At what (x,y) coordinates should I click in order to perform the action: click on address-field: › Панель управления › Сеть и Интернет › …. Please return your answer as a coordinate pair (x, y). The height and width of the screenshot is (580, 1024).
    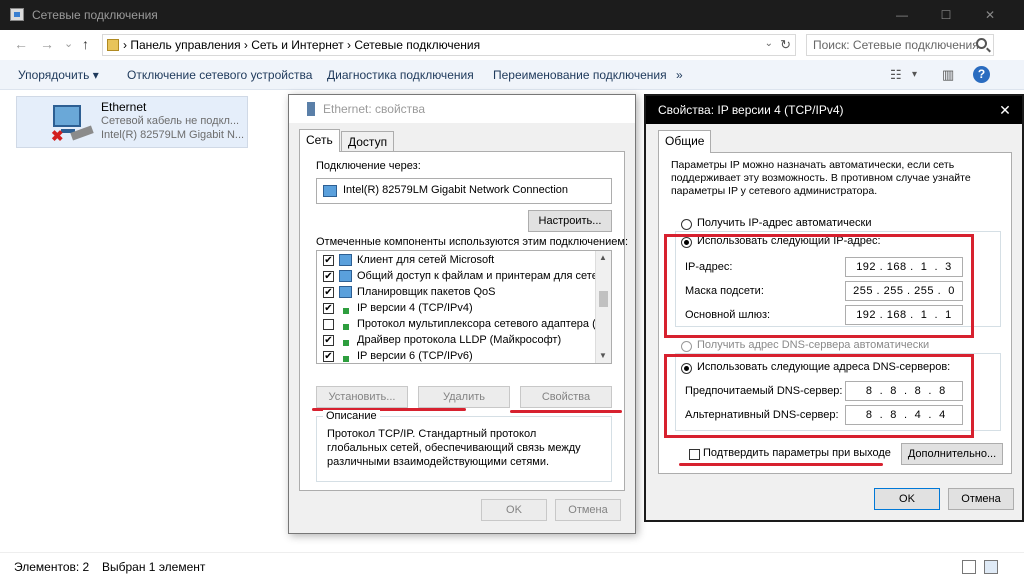
    Looking at the image, I should click on (449, 45).